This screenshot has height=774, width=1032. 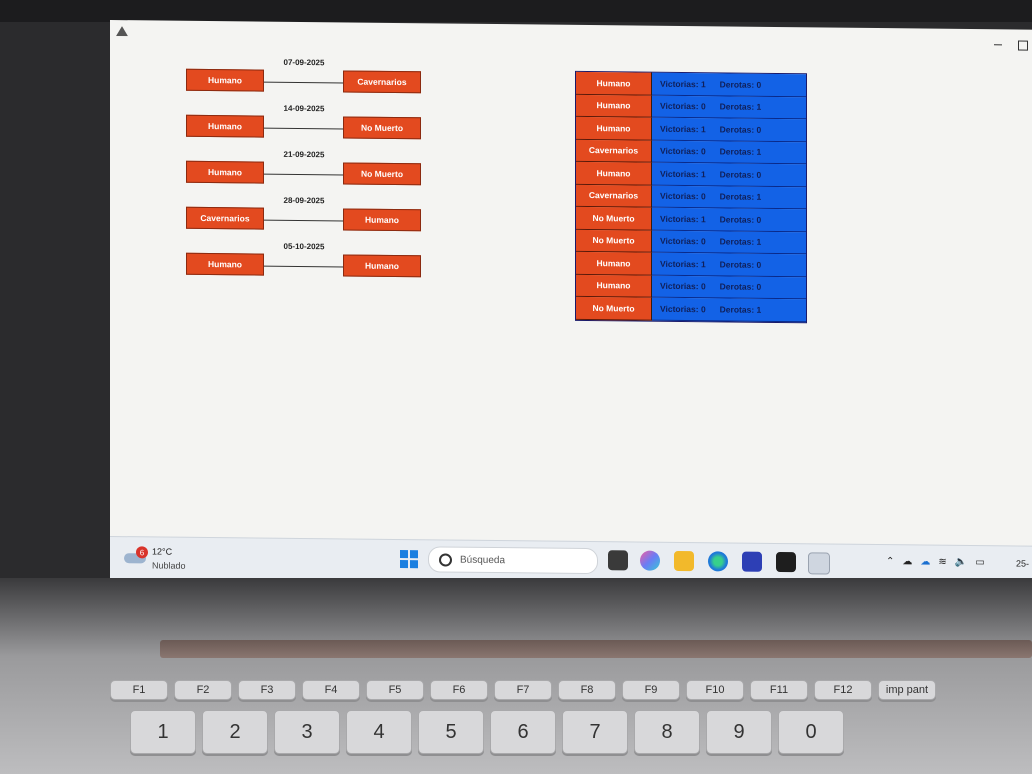 I want to click on clock: 25-, so click(x=1022, y=563).